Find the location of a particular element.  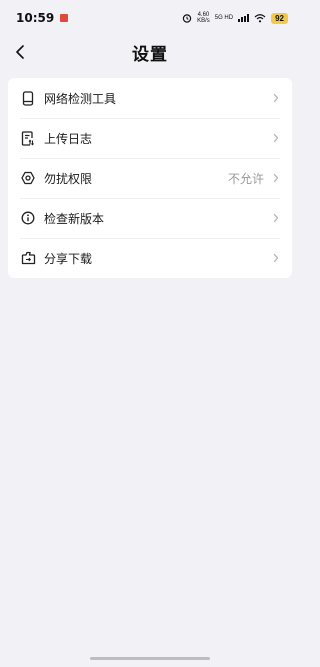

status-time: 10:59 is located at coordinates (35, 18).